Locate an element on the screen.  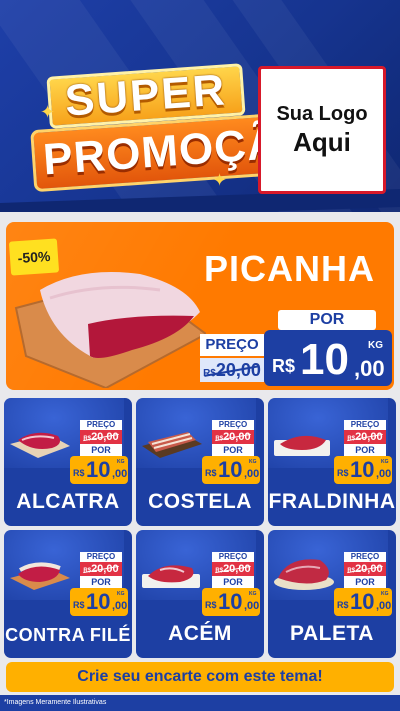
product-name: CONTRA FILÉ is located at coordinates (68, 635).